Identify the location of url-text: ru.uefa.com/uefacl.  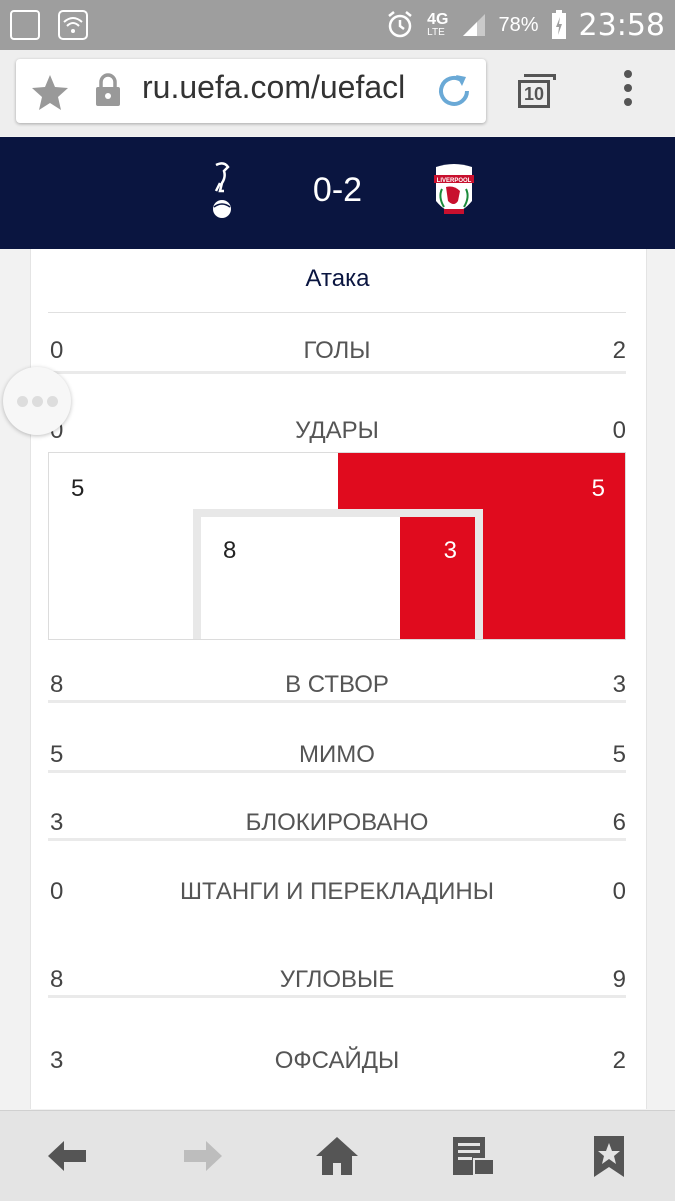
(288, 87).